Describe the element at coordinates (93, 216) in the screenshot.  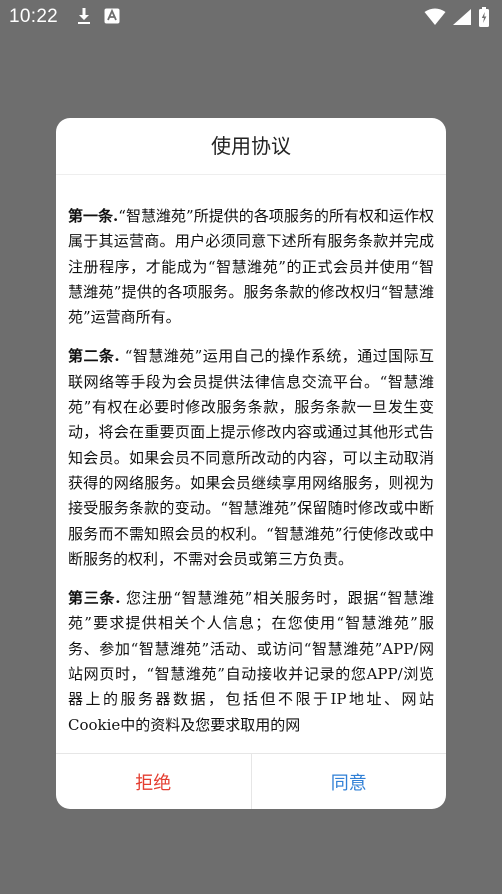
I see `clause-1-head: 第一条.` at that location.